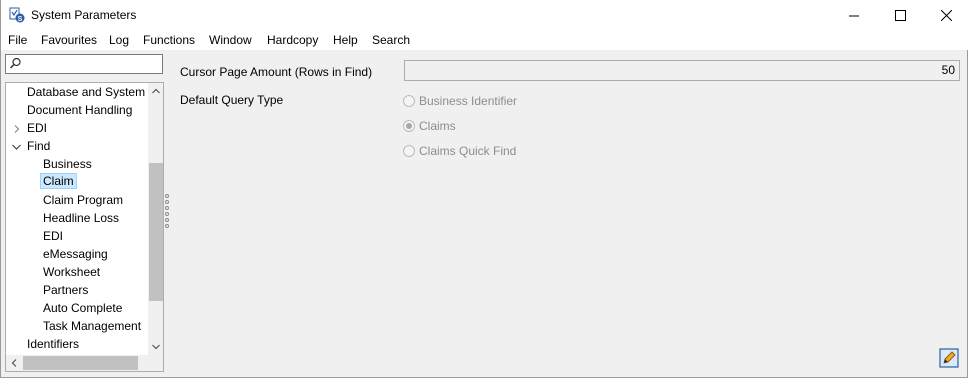 The width and height of the screenshot is (969, 379). I want to click on tree-item-worksheet: Worksheet, so click(71, 272).